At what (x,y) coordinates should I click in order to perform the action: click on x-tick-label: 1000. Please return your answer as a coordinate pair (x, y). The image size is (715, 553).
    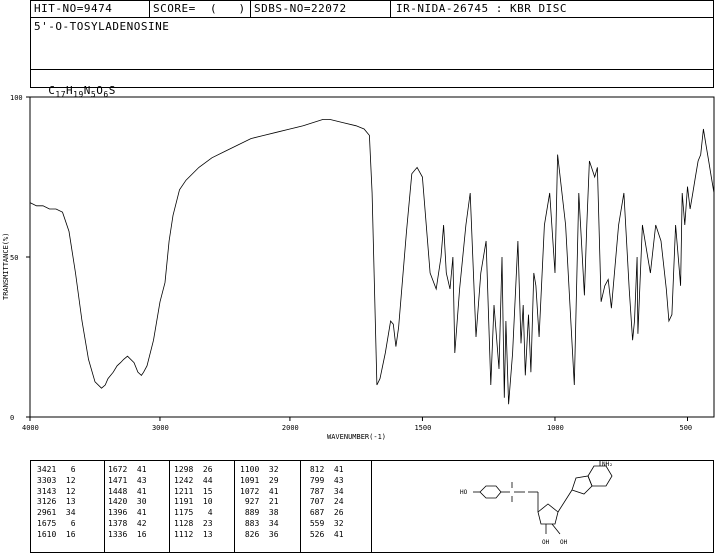
    Looking at the image, I should click on (555, 428).